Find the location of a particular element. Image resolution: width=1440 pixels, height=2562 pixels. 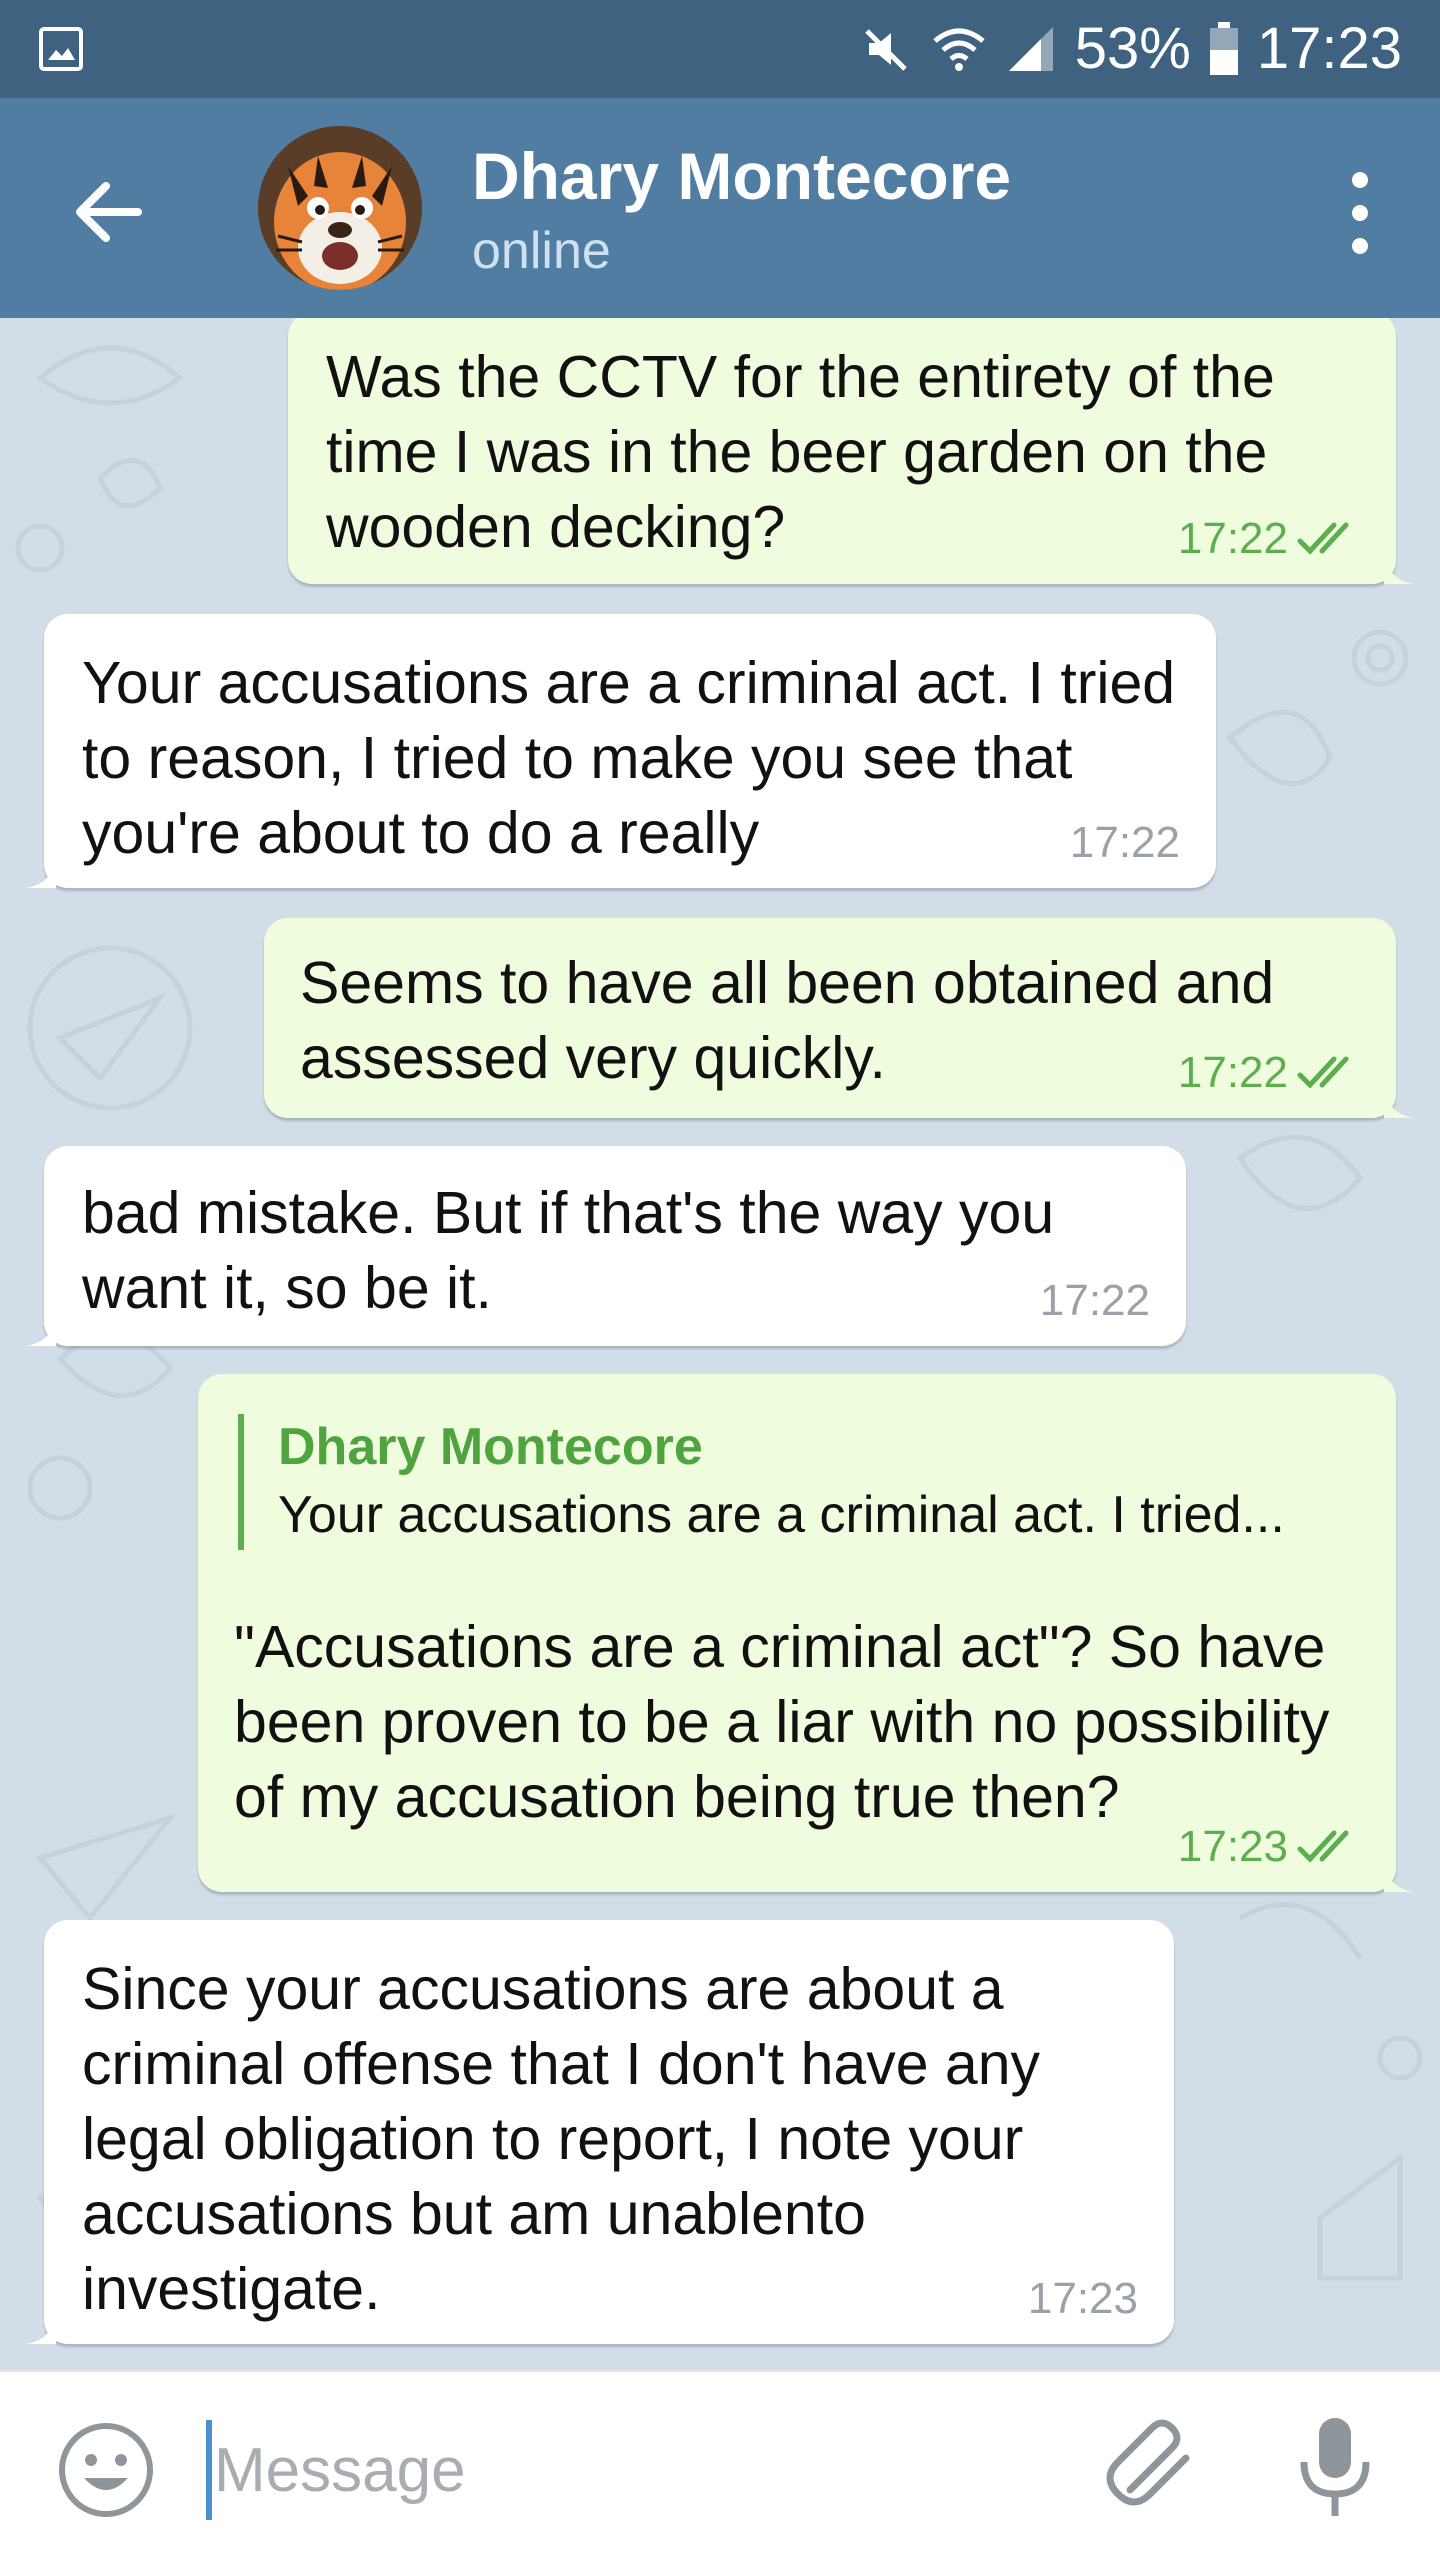

text-cursor is located at coordinates (209, 2470).